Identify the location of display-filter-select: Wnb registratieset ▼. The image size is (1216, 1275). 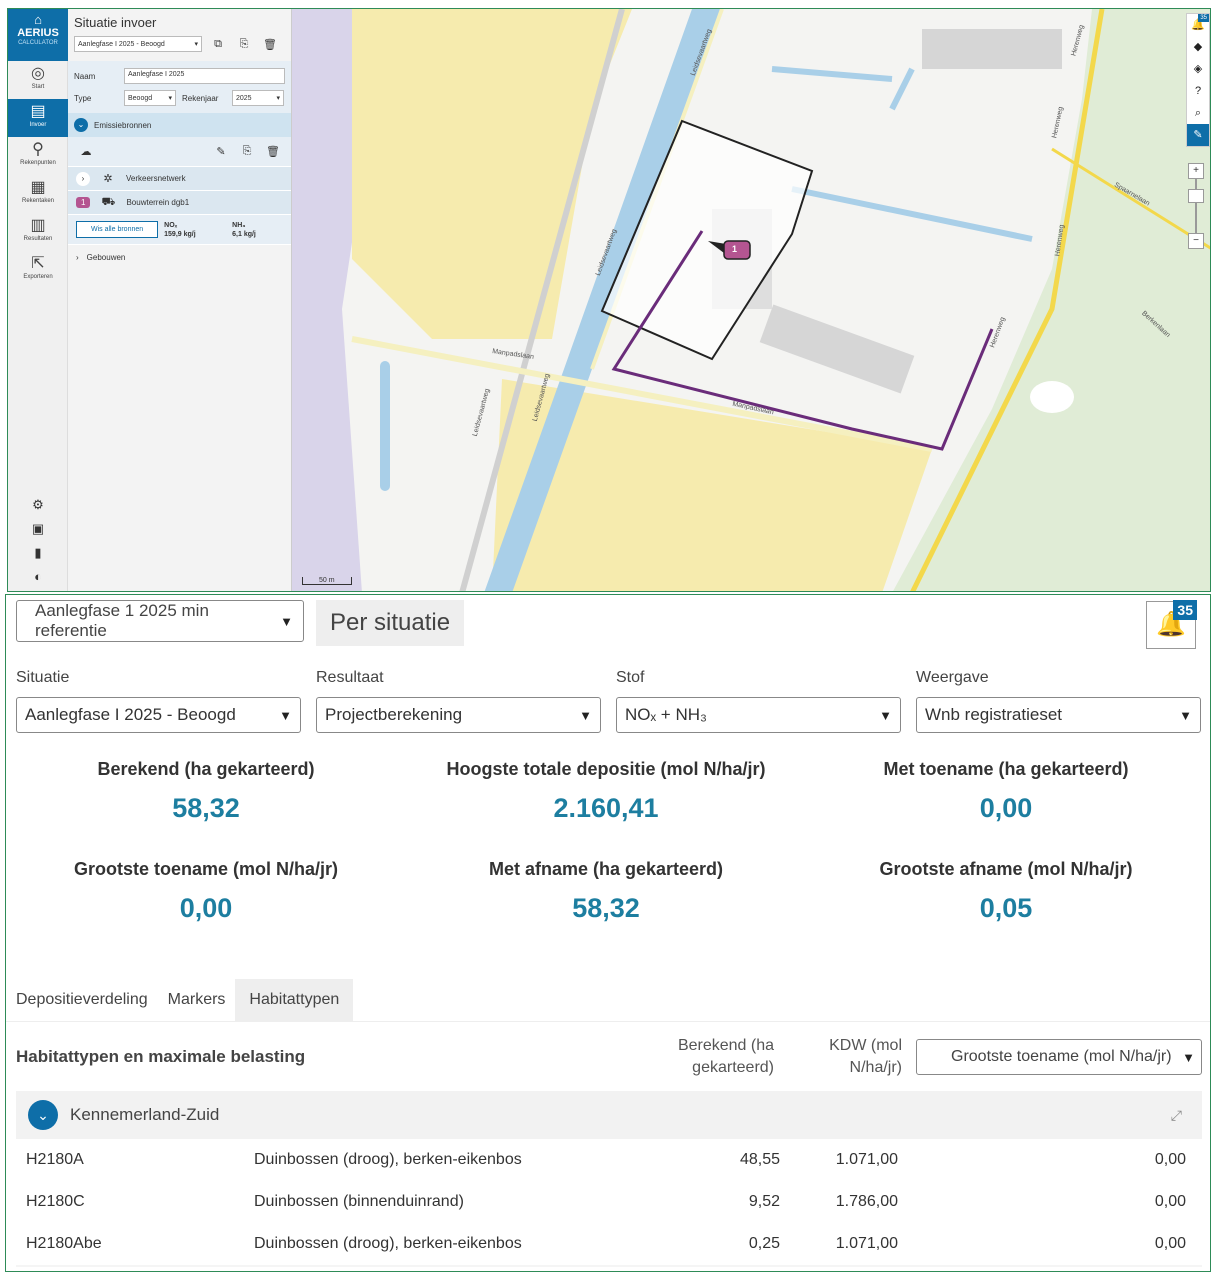
(1058, 715).